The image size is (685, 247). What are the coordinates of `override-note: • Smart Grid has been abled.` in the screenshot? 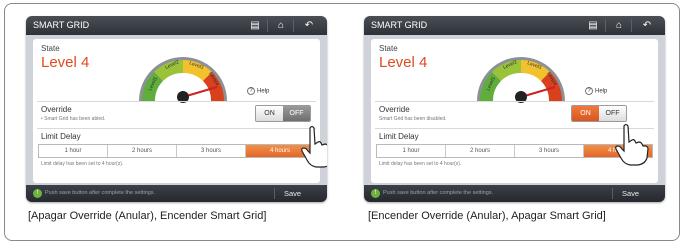 It's located at (73, 119).